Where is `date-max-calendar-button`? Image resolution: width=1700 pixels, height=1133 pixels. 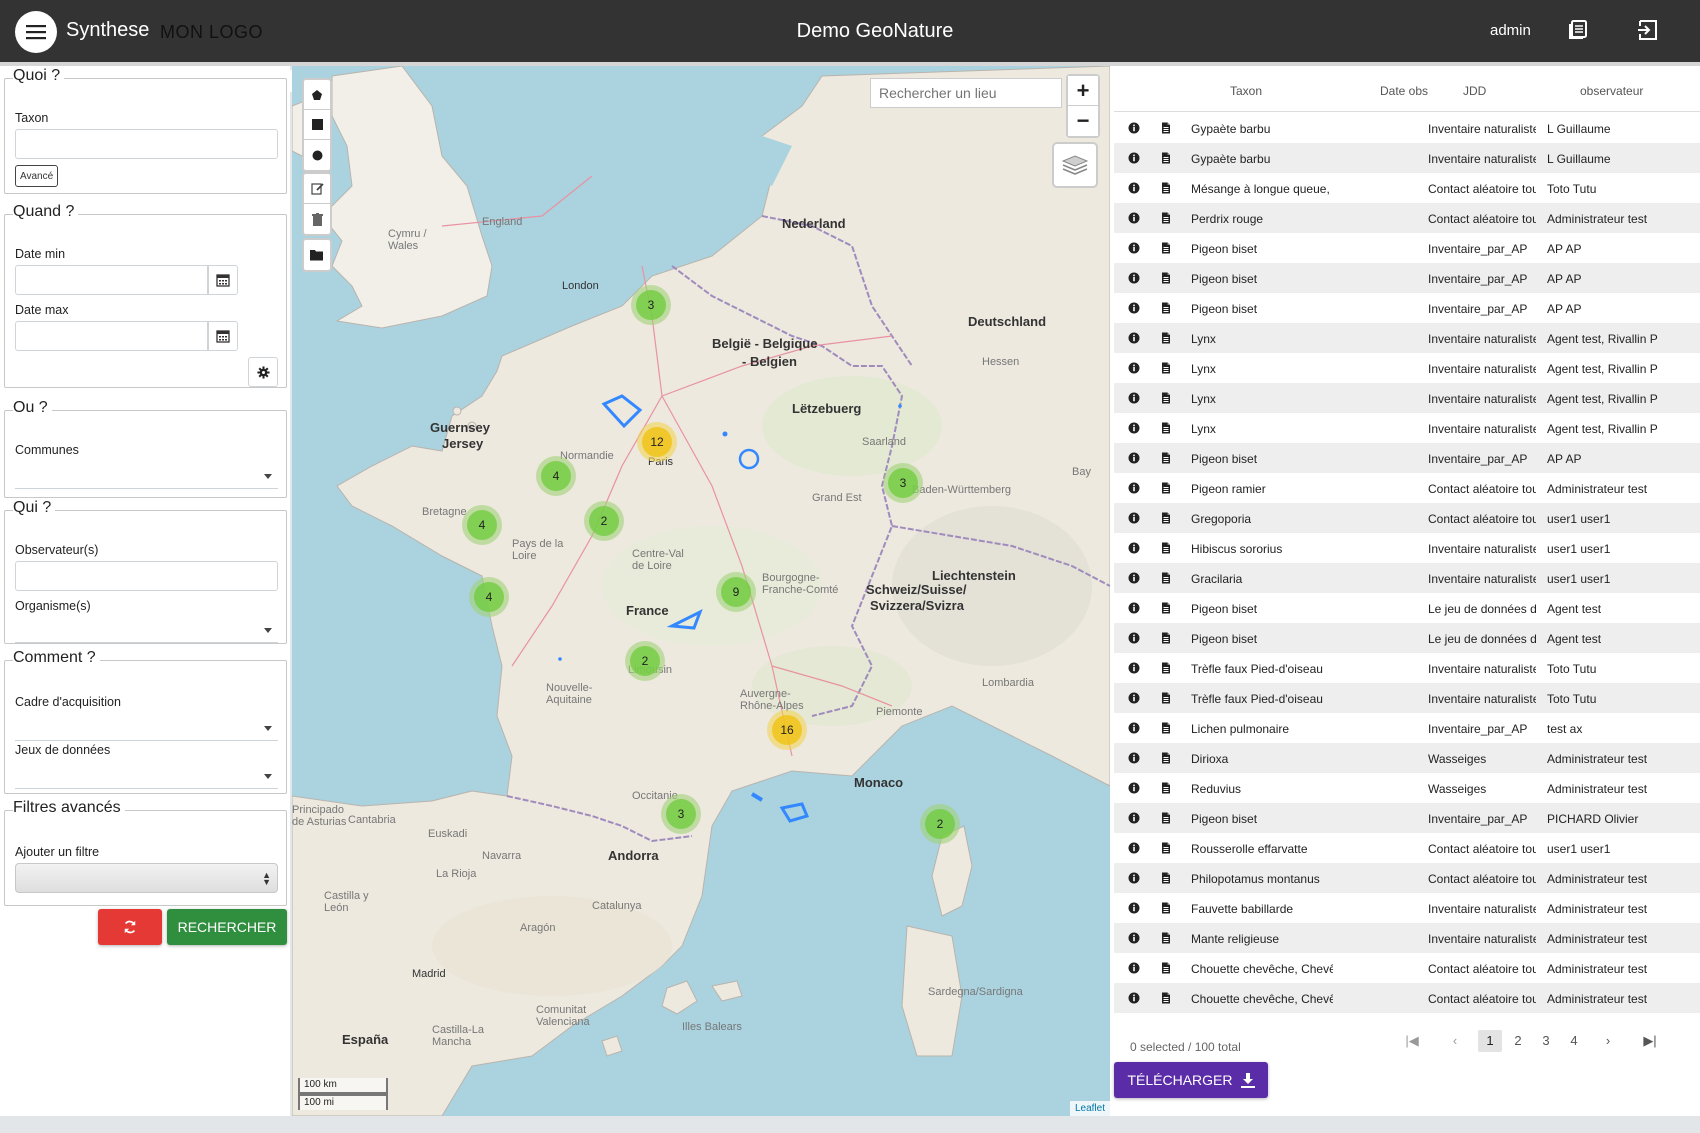 date-max-calendar-button is located at coordinates (223, 336).